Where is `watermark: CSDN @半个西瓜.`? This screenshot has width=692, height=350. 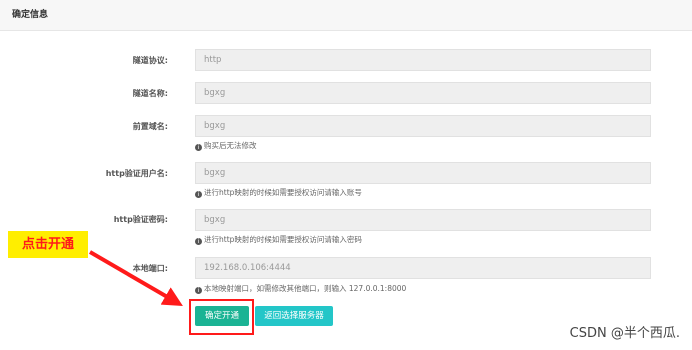
watermark: CSDN @半个西瓜. is located at coordinates (624, 333).